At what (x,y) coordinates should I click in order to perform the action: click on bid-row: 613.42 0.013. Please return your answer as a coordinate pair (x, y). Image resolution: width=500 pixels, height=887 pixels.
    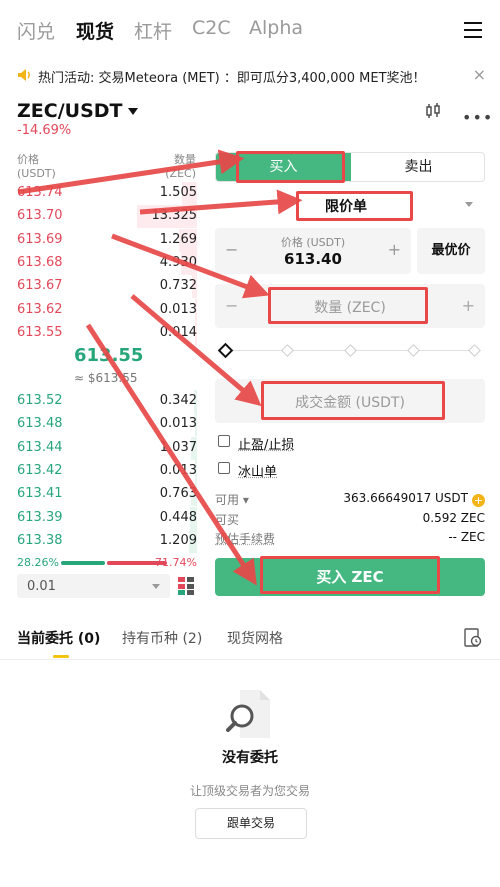
    Looking at the image, I should click on (107, 471).